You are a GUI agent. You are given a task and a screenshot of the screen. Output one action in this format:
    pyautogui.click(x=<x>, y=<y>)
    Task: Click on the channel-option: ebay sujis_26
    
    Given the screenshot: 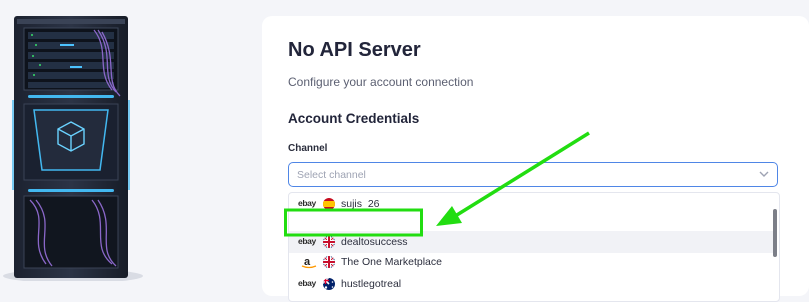 What is the action you would take?
    pyautogui.click(x=532, y=204)
    